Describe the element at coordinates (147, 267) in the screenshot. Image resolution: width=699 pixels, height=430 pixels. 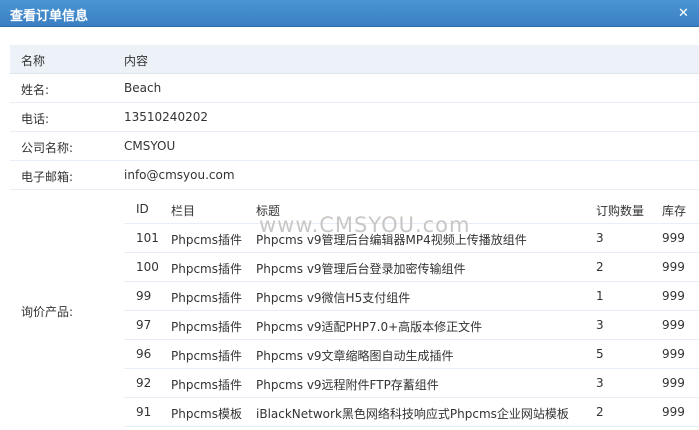
I see `cell-id: 100` at that location.